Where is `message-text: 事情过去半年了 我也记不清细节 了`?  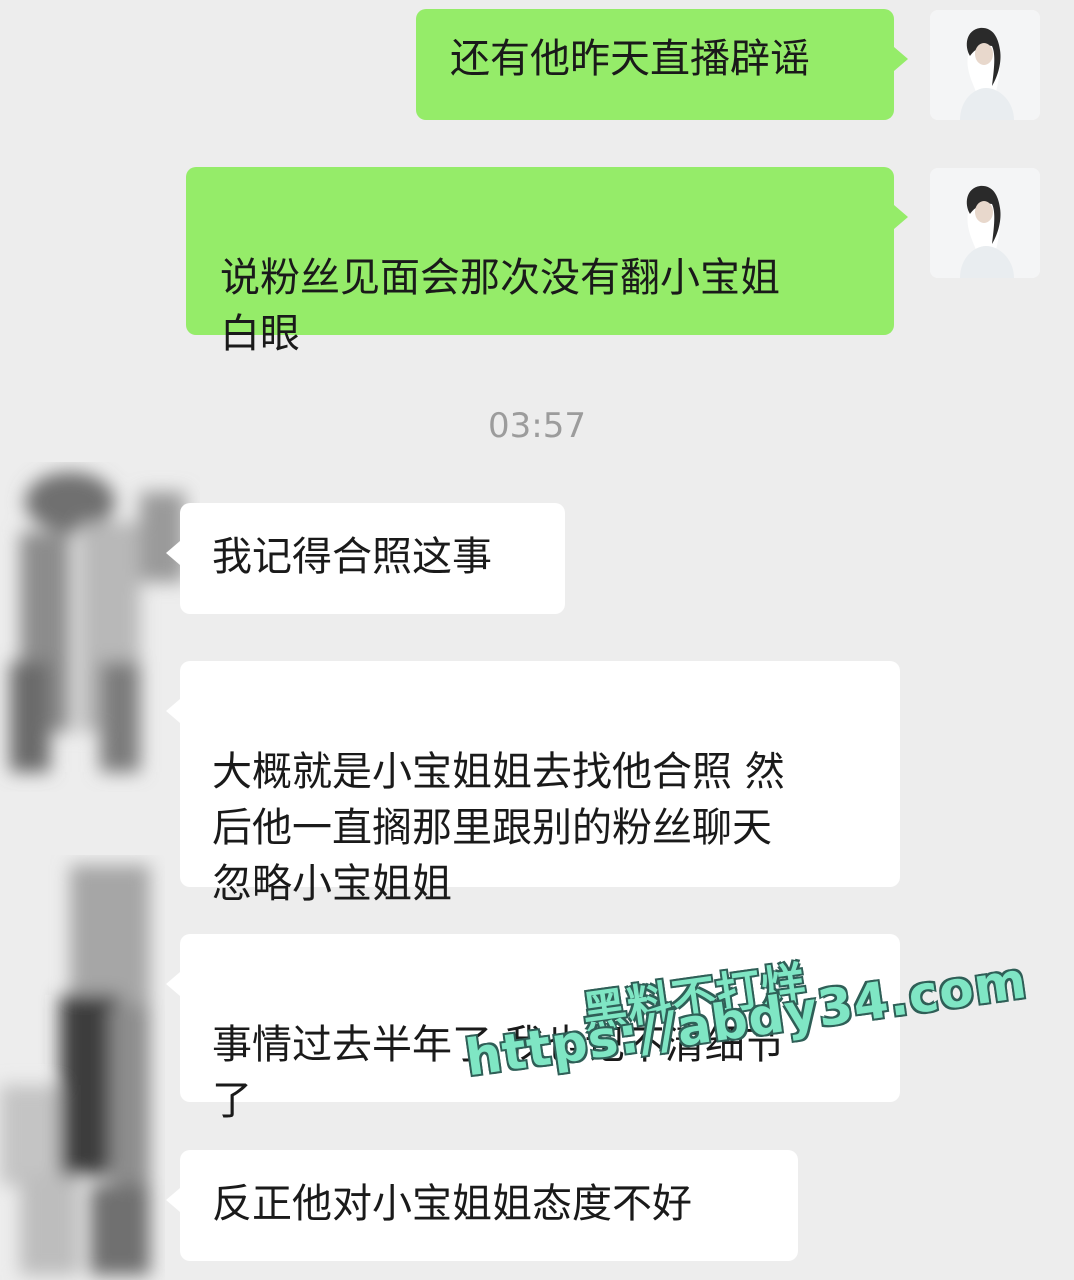 message-text: 事情过去半年了 我也记不清细节 了 is located at coordinates (498, 1073).